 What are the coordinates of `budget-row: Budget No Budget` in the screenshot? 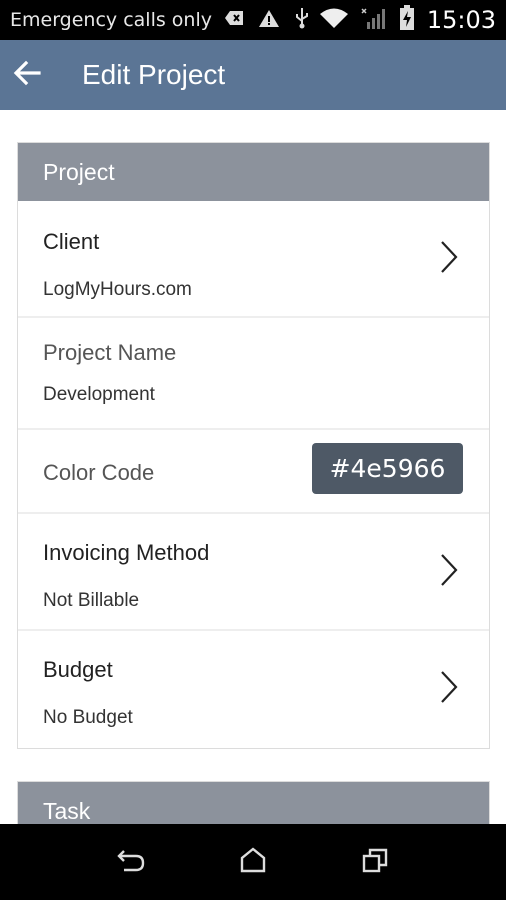 It's located at (253, 689).